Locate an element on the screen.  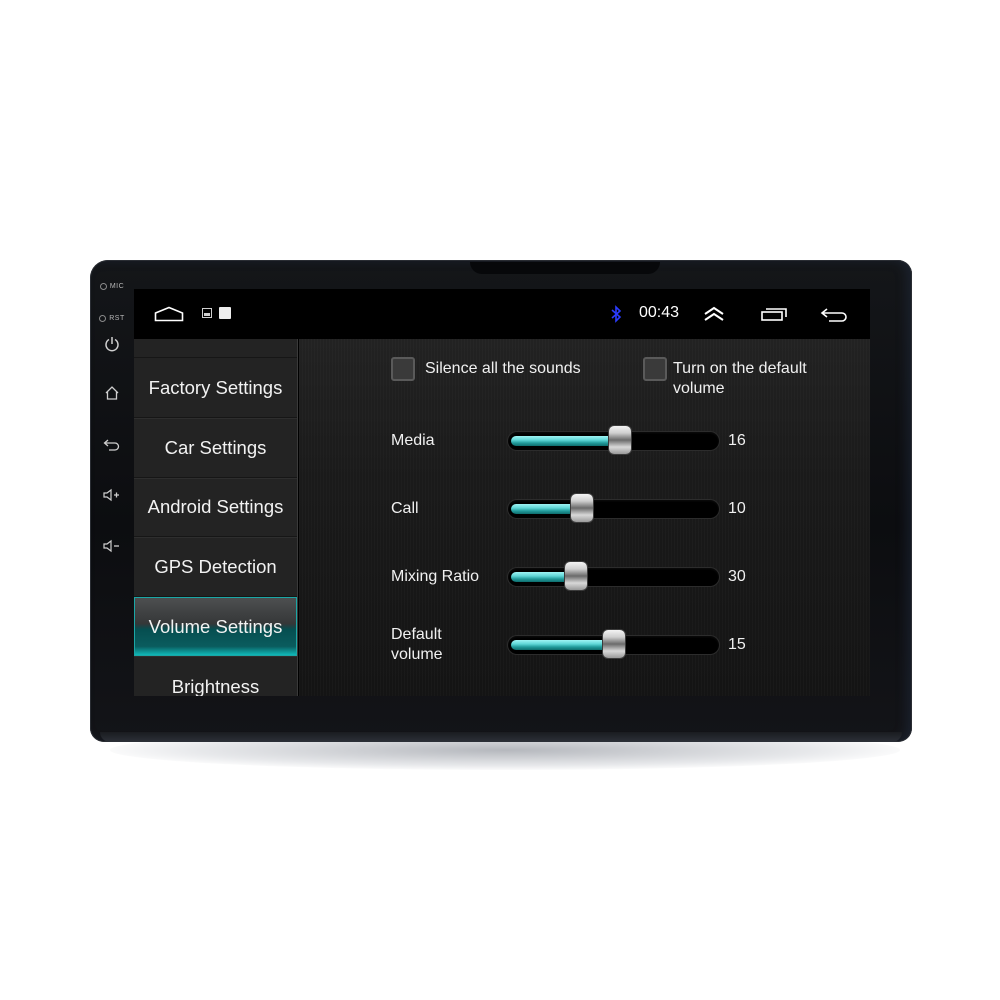
mixing-ratio-slider-row: Mixing Ratio 30 is located at coordinates (584, 577).